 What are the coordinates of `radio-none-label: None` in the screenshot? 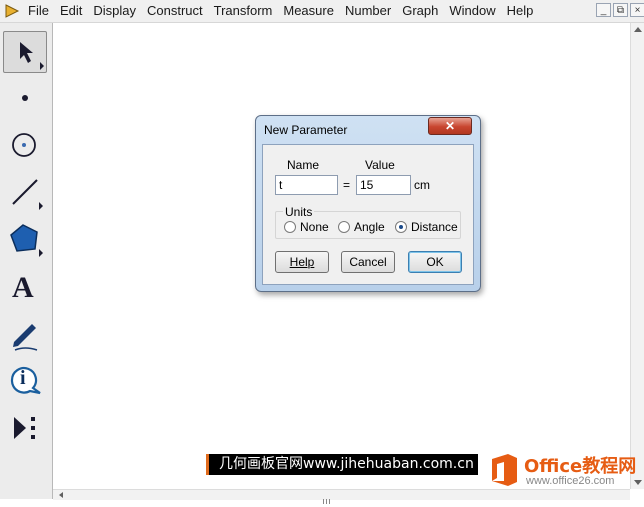 It's located at (314, 227).